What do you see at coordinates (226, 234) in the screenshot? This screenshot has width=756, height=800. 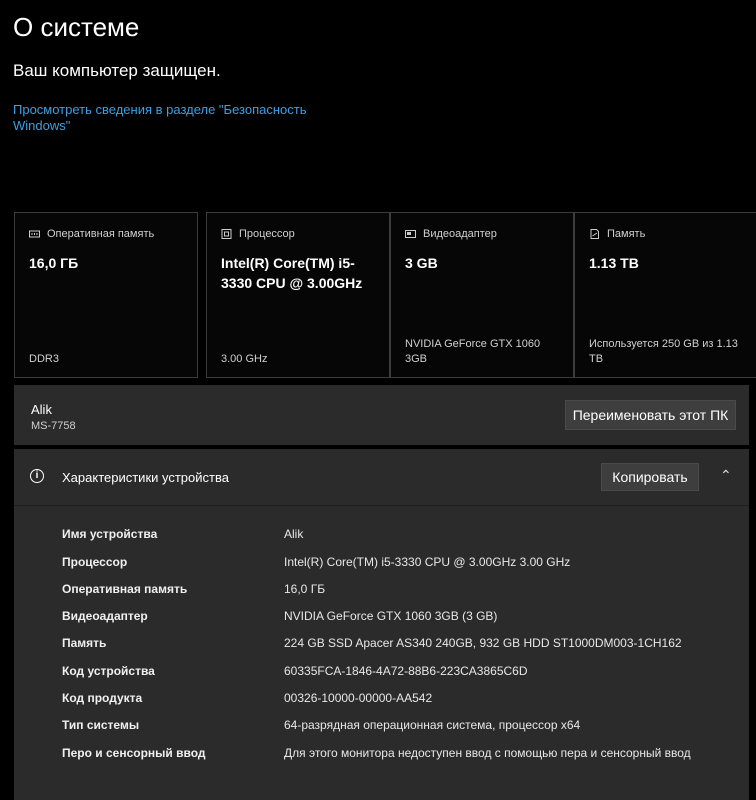 I see `processor-icon` at bounding box center [226, 234].